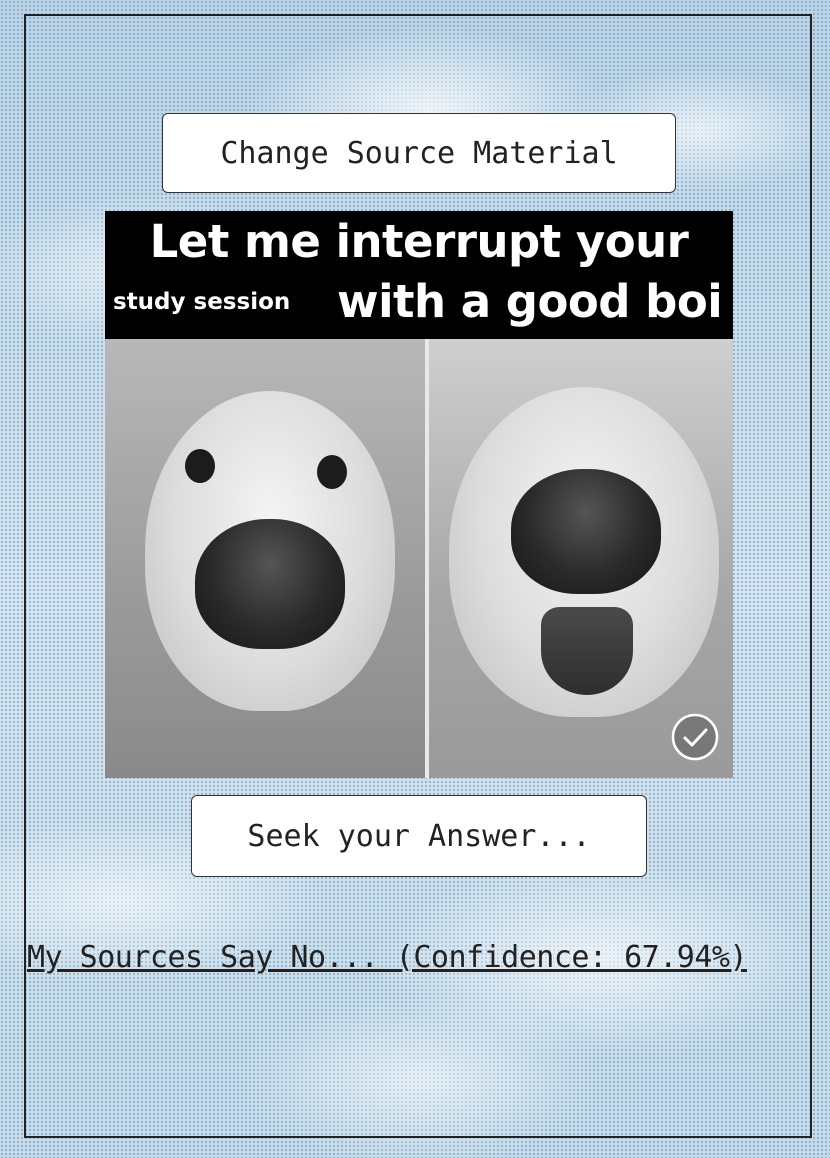  Describe the element at coordinates (270, 584) in the screenshot. I see `dog-nose-left` at that location.